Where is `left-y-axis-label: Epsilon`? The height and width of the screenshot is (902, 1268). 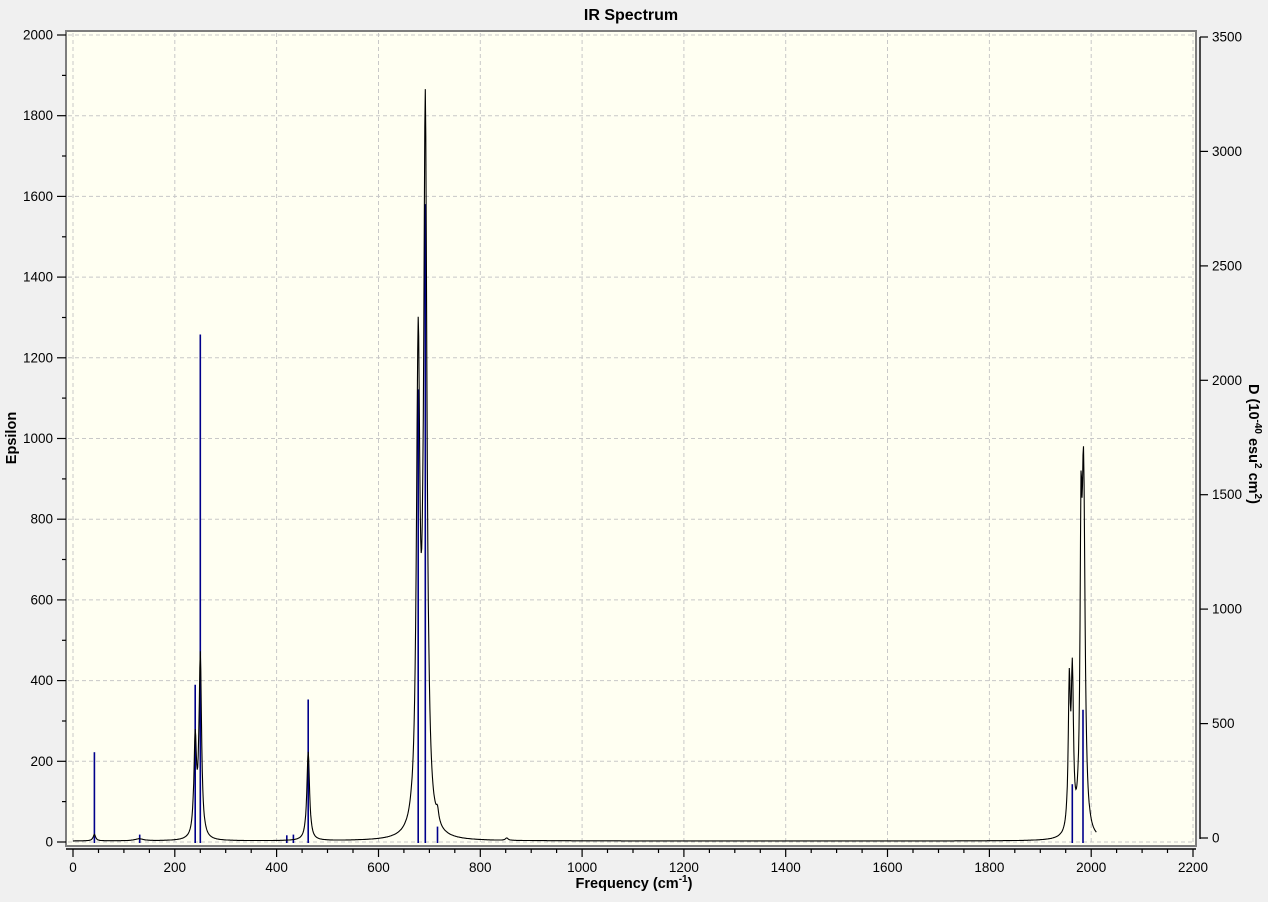
left-y-axis-label: Epsilon is located at coordinates (12, 438).